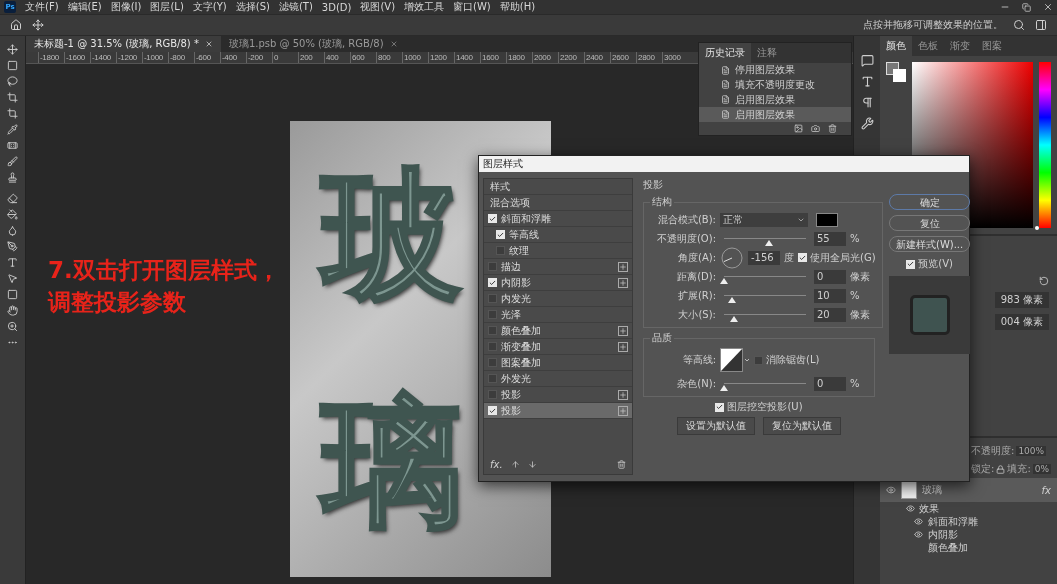 The height and width of the screenshot is (584, 1057). What do you see at coordinates (815, 128) in the screenshot?
I see `camera-icon` at bounding box center [815, 128].